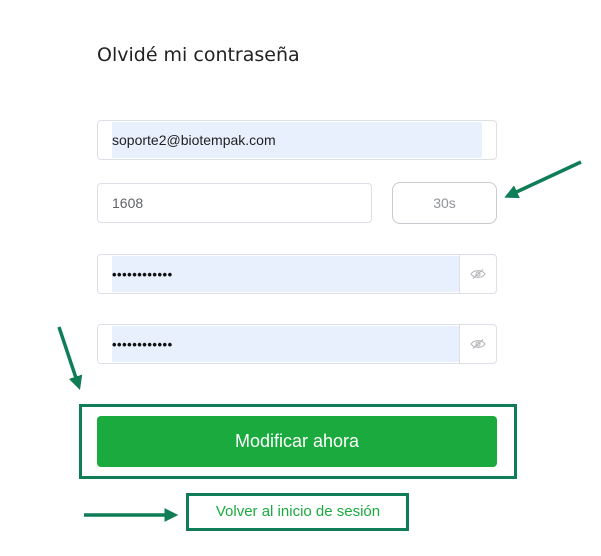 This screenshot has width=601, height=556. I want to click on arrow-to-code-button, so click(543, 179).